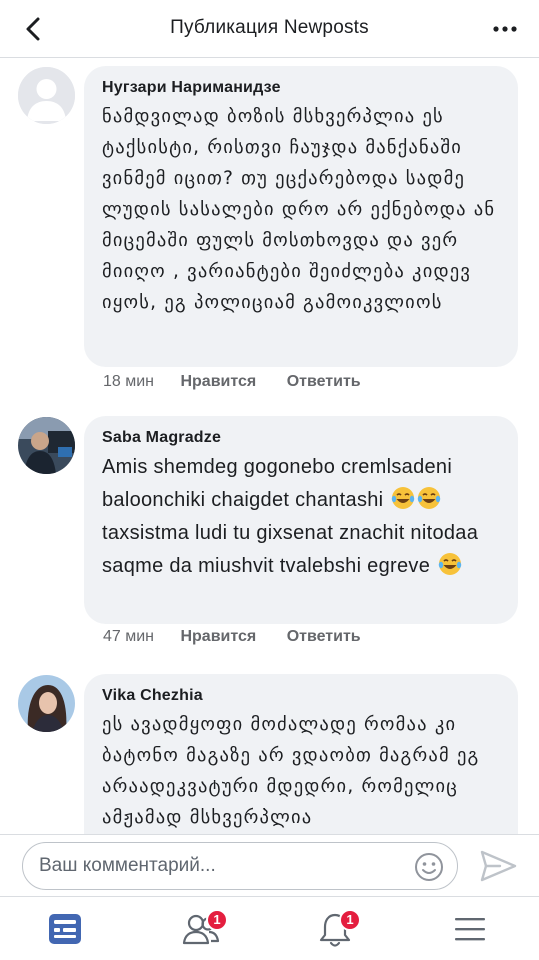  Describe the element at coordinates (229, 866) in the screenshot. I see `comment-input` at that location.